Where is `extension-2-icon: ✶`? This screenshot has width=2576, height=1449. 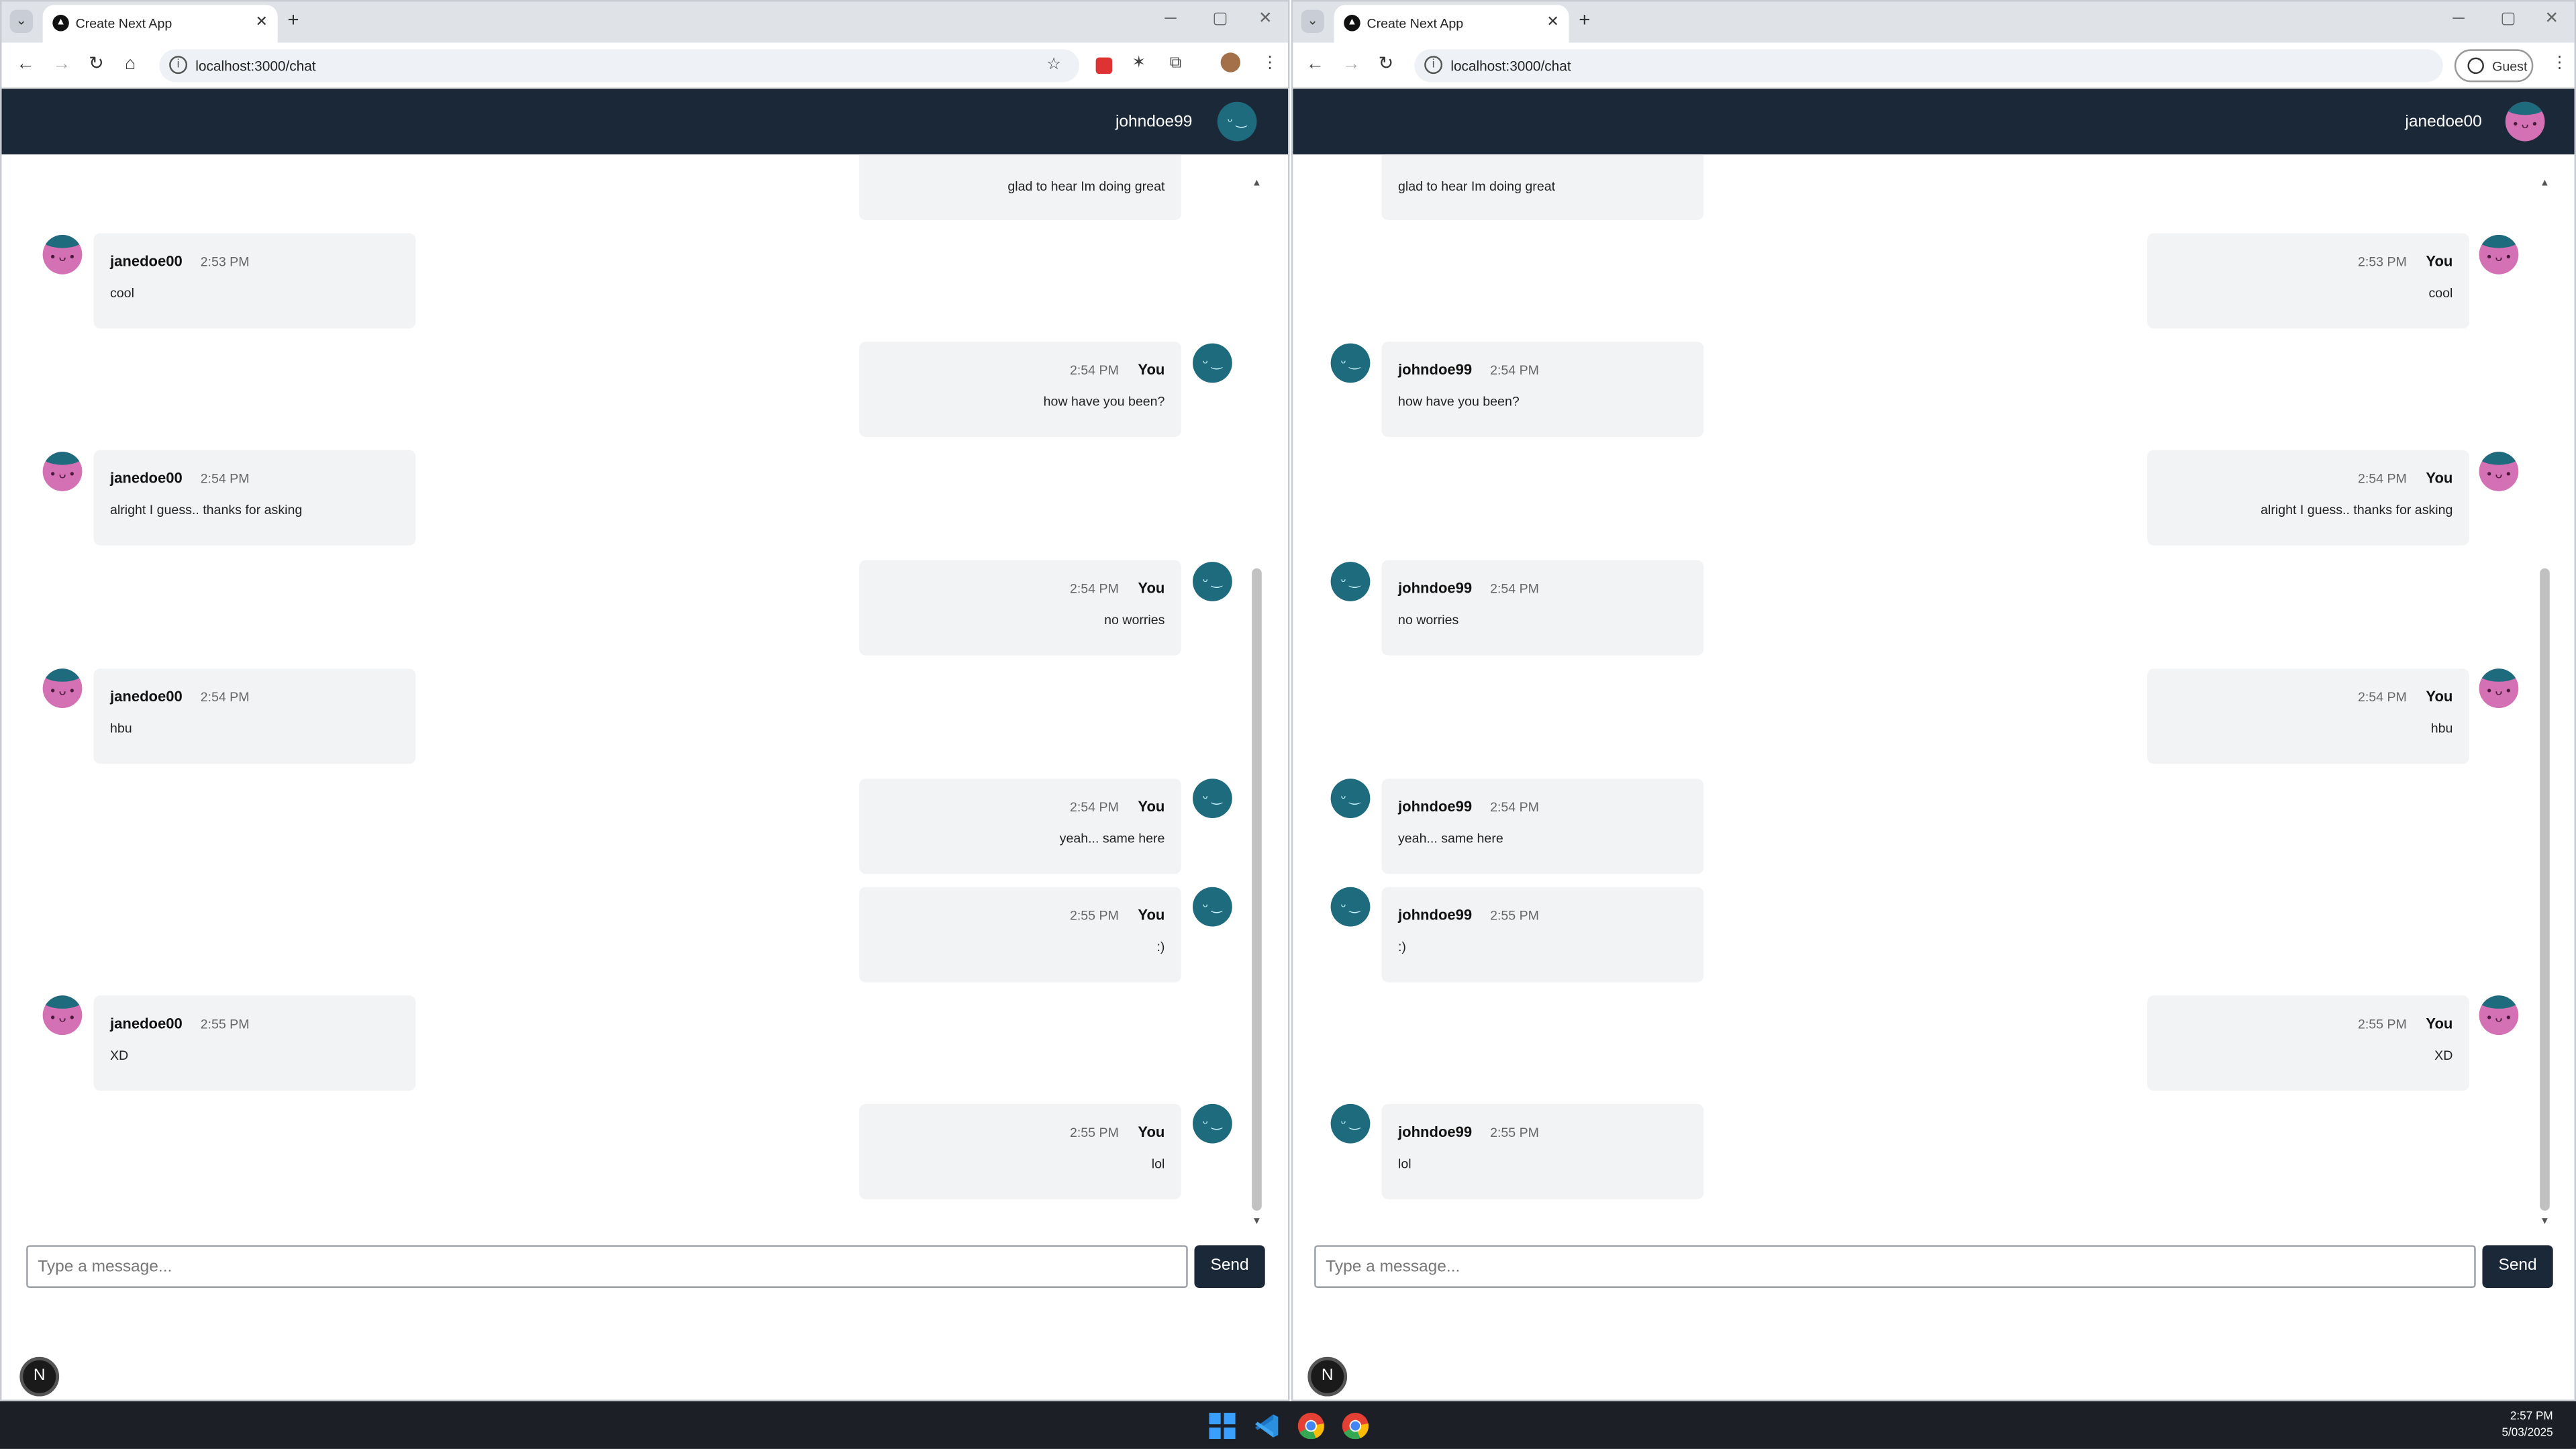
extension-2-icon: ✶ is located at coordinates (1139, 63).